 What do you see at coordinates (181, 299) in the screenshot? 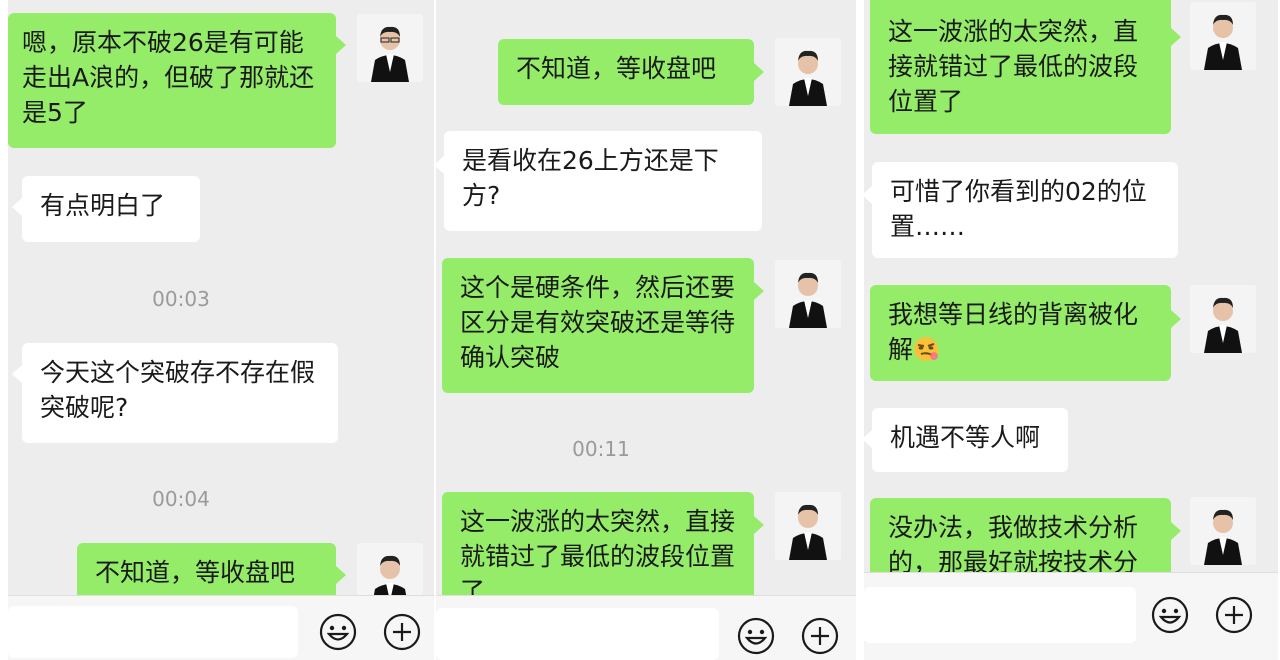
I see `timestamp: 00:03` at bounding box center [181, 299].